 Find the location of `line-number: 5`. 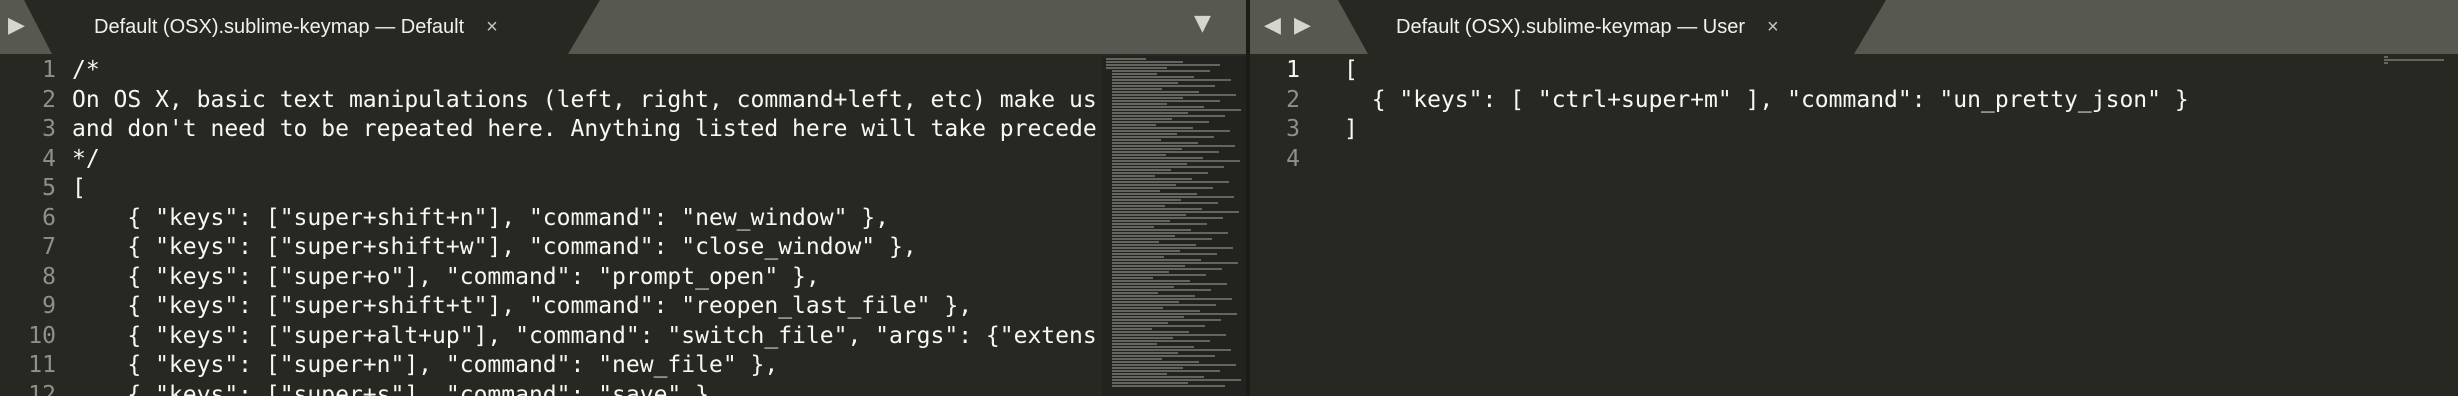

line-number: 5 is located at coordinates (49, 188).